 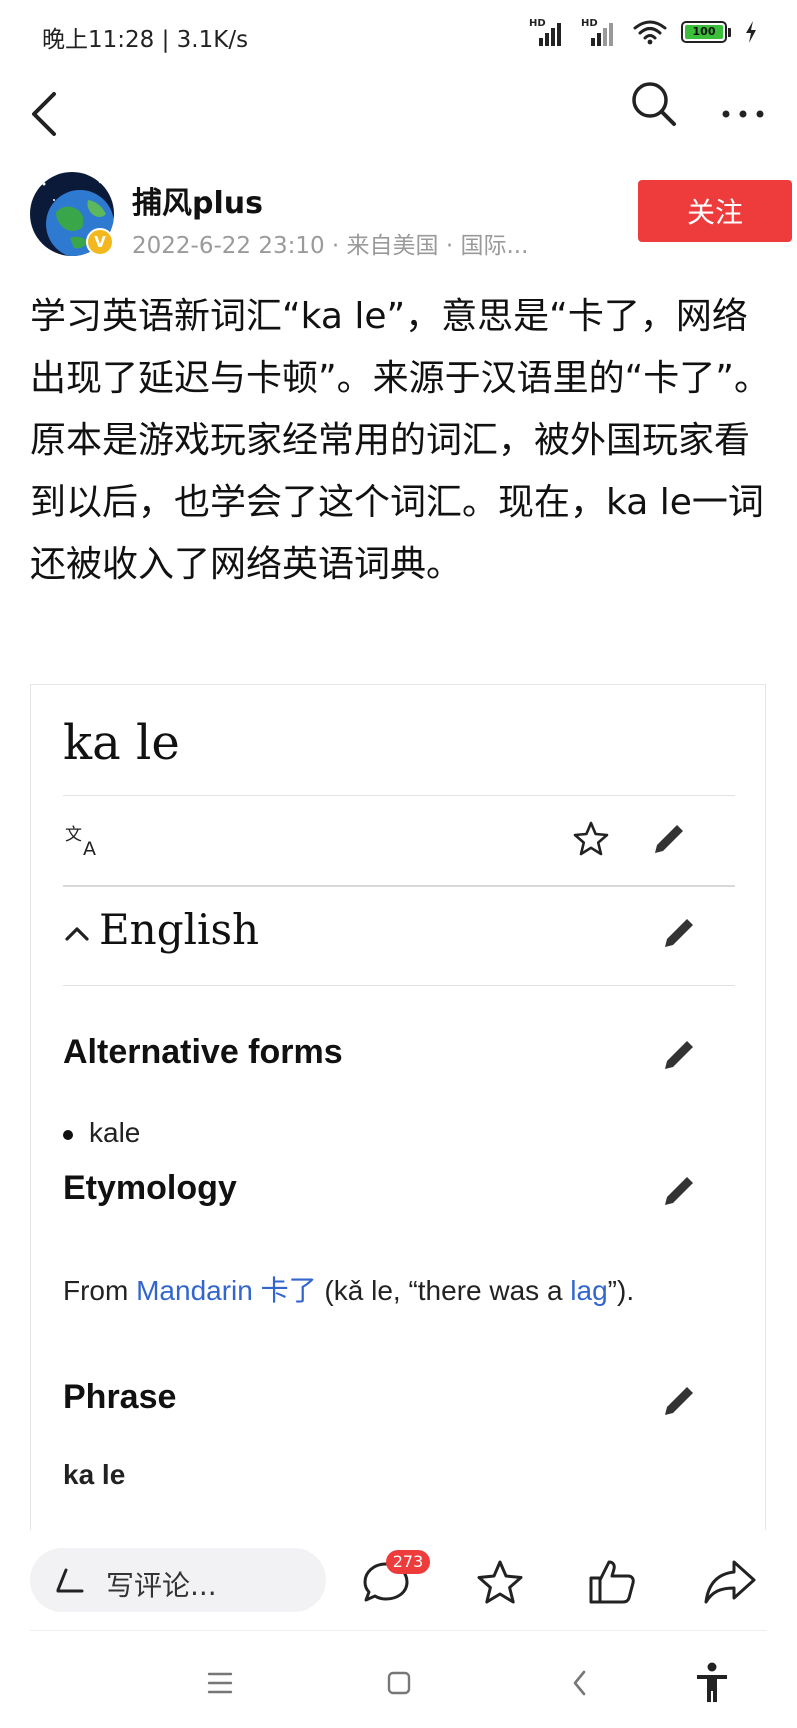 What do you see at coordinates (145, 40) in the screenshot?
I see `status-time-speed: 晚上11:28 | 3.1K/s` at bounding box center [145, 40].